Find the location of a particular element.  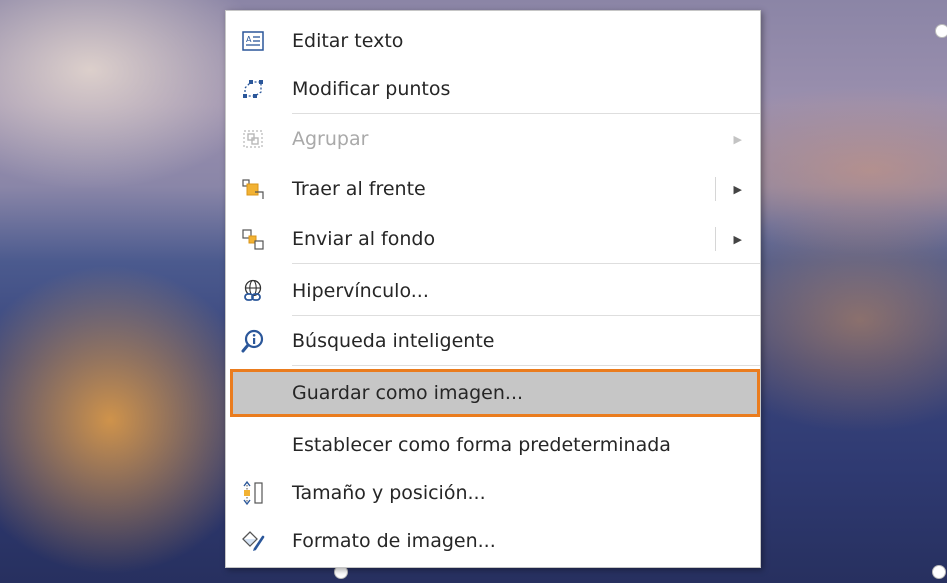

group-icon is located at coordinates (253, 139).